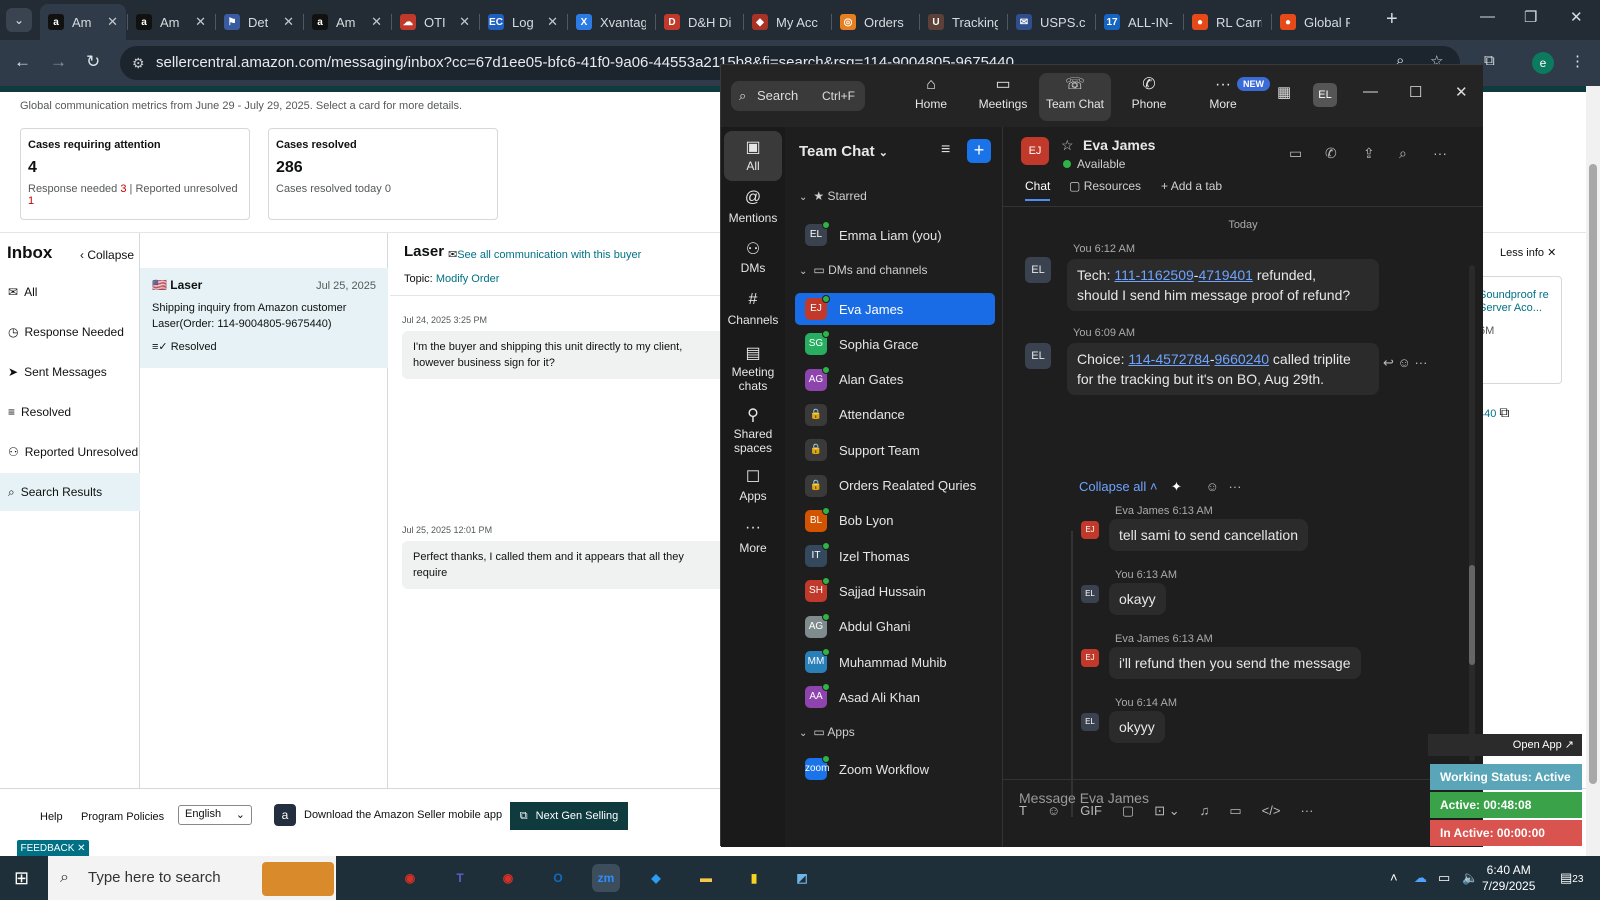 The width and height of the screenshot is (1600, 900). What do you see at coordinates (931, 97) in the screenshot?
I see `zoom-tab: ⌂ Home` at bounding box center [931, 97].